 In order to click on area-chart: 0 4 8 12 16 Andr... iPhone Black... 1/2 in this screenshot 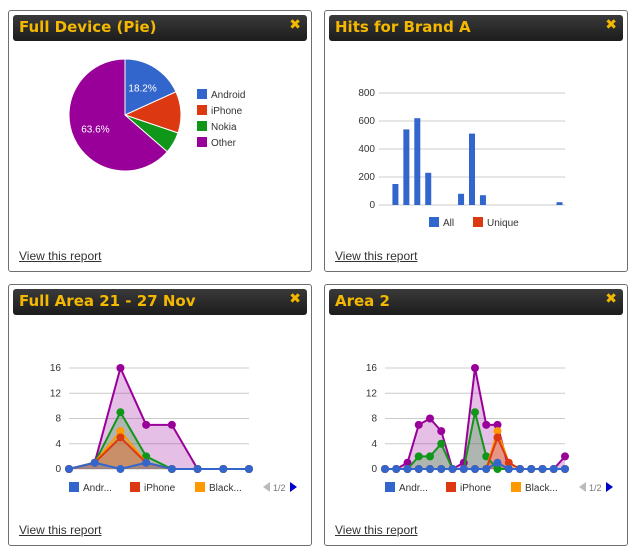, I will do `click(489, 428)`.